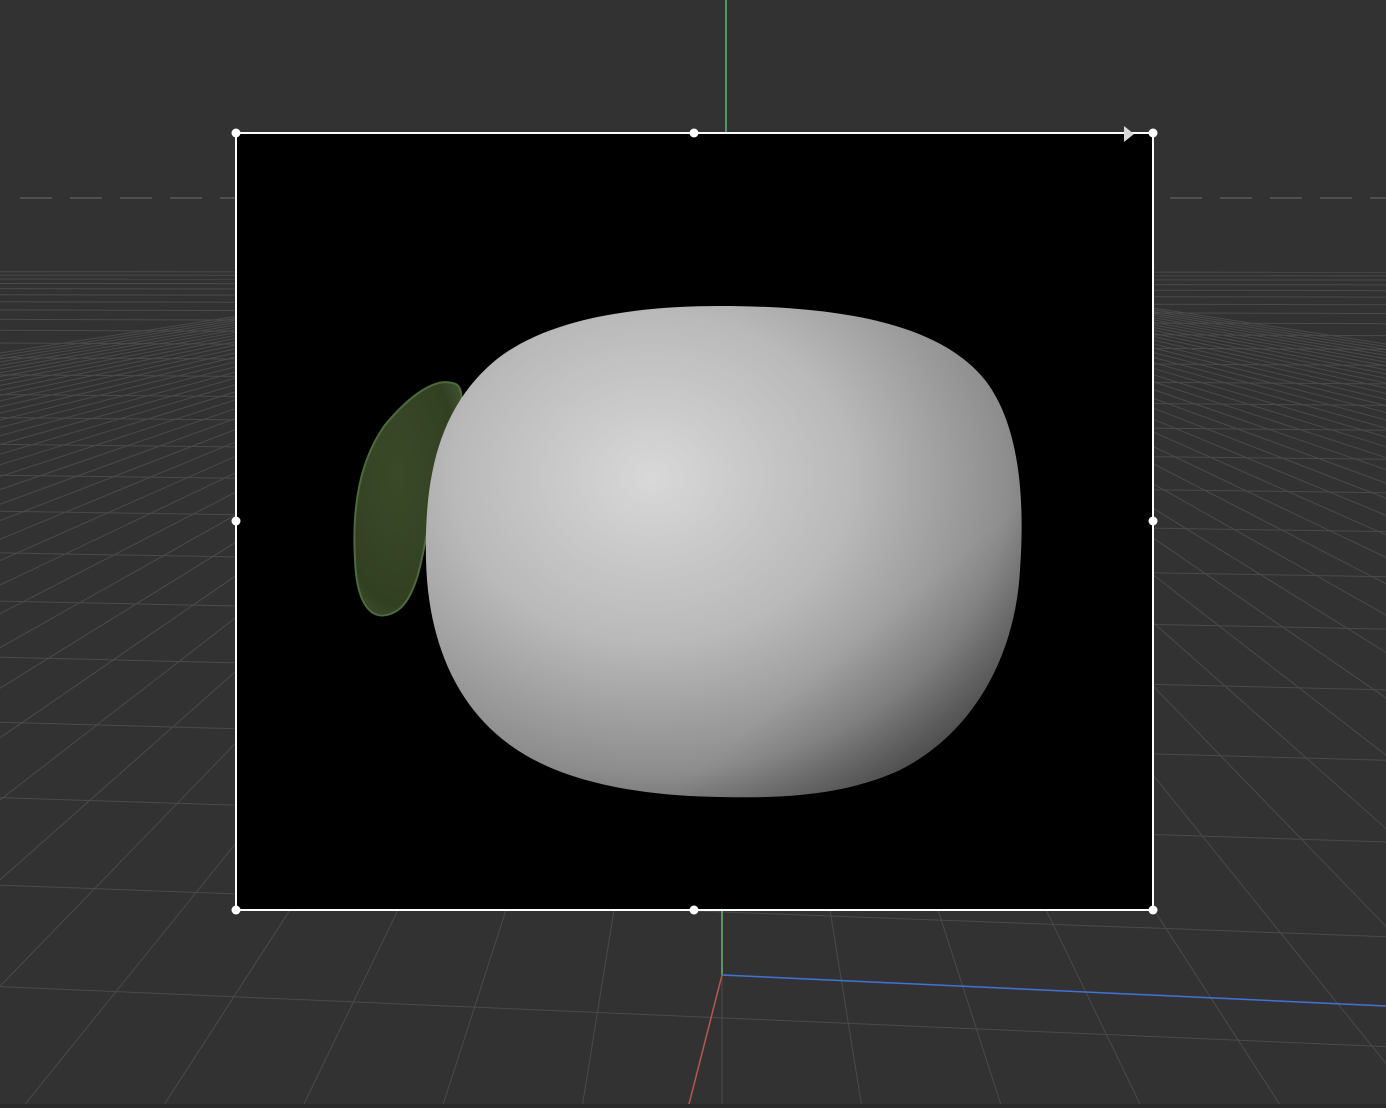  What do you see at coordinates (694, 133) in the screenshot?
I see `handle-top-center` at bounding box center [694, 133].